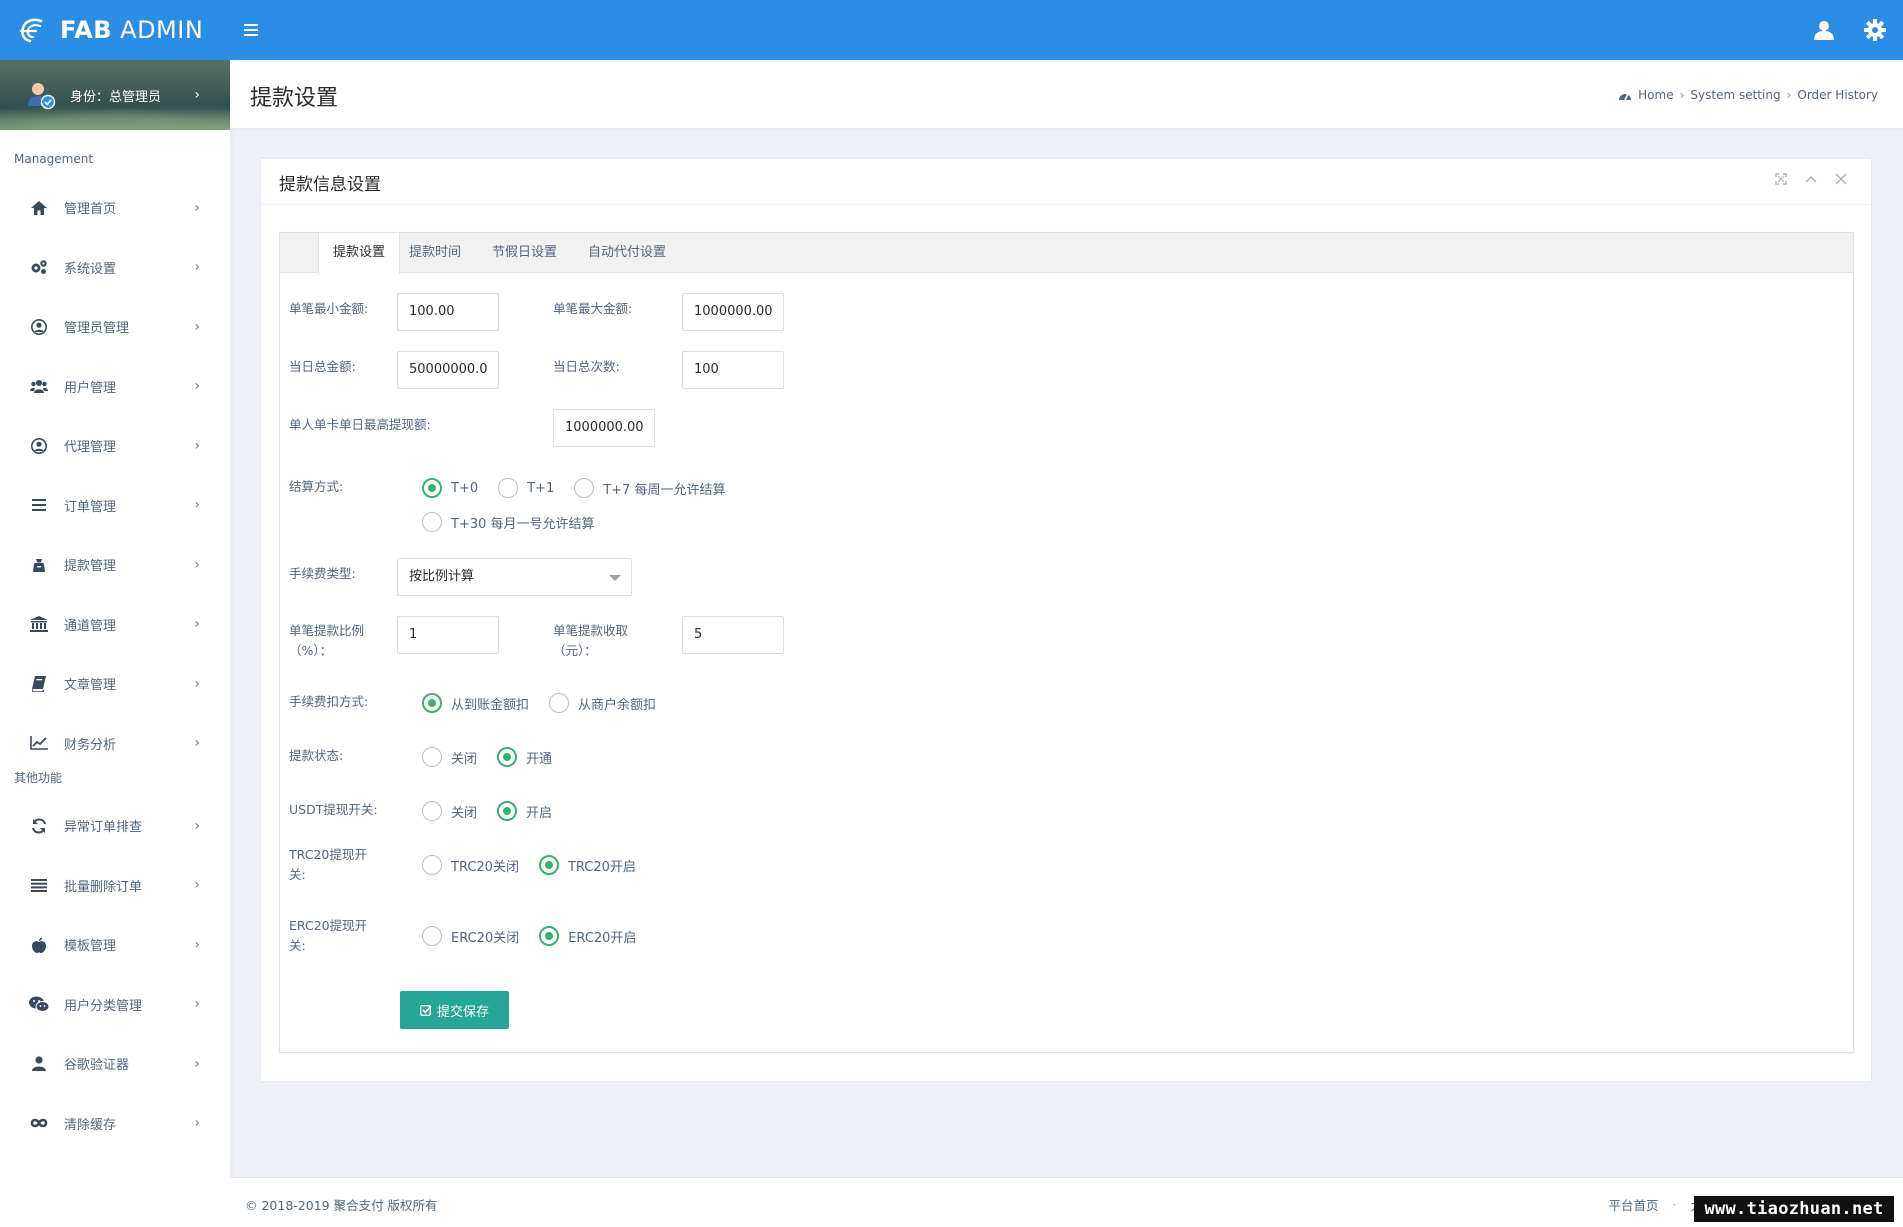 The height and width of the screenshot is (1227, 1903). What do you see at coordinates (115, 1064) in the screenshot?
I see `sidebar-item-other-4: 谷歌验证器 ›` at bounding box center [115, 1064].